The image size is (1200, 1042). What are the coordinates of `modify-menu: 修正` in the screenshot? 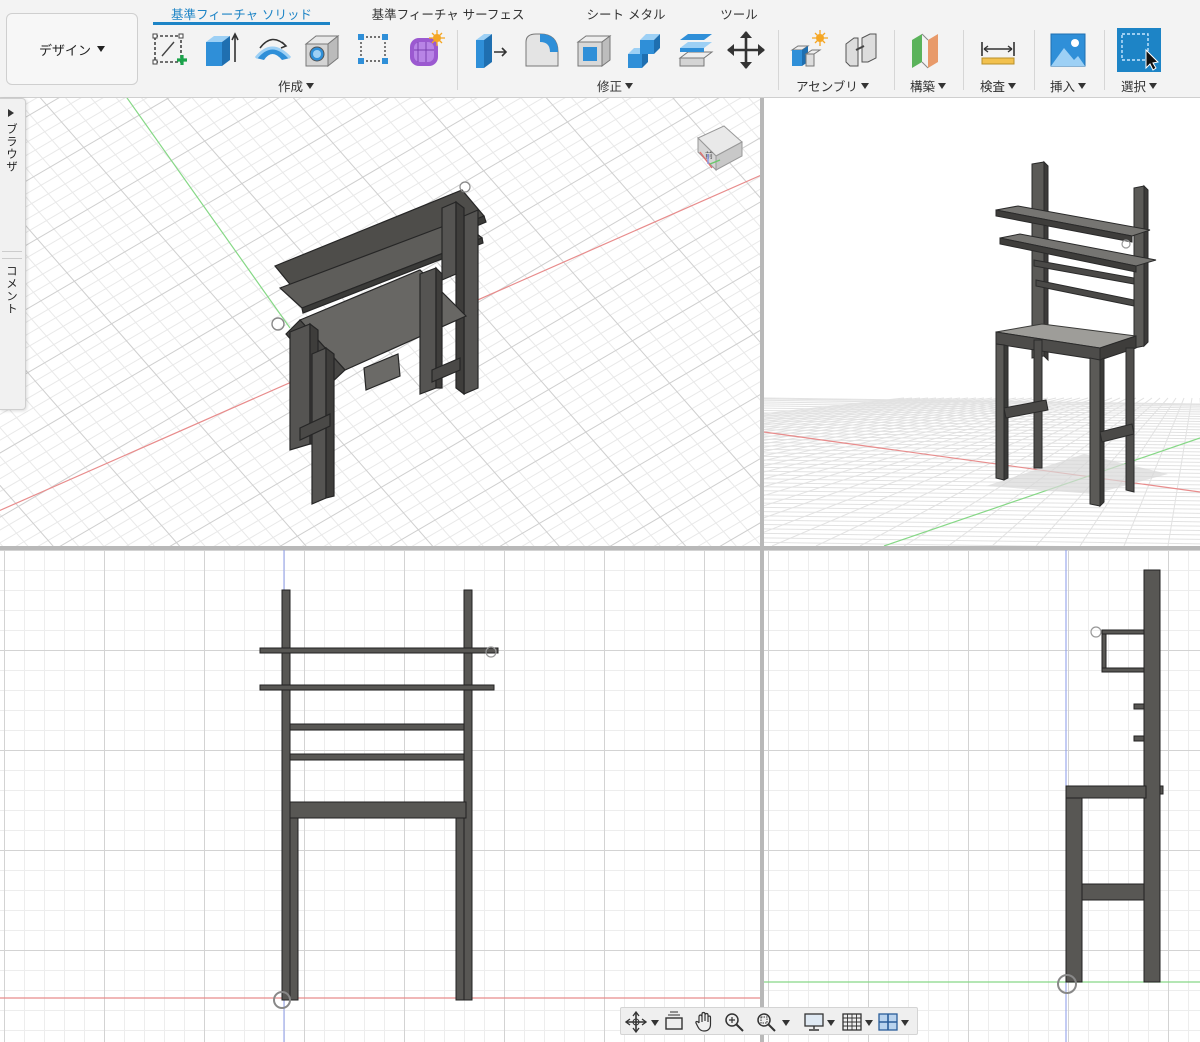 It's located at (615, 85).